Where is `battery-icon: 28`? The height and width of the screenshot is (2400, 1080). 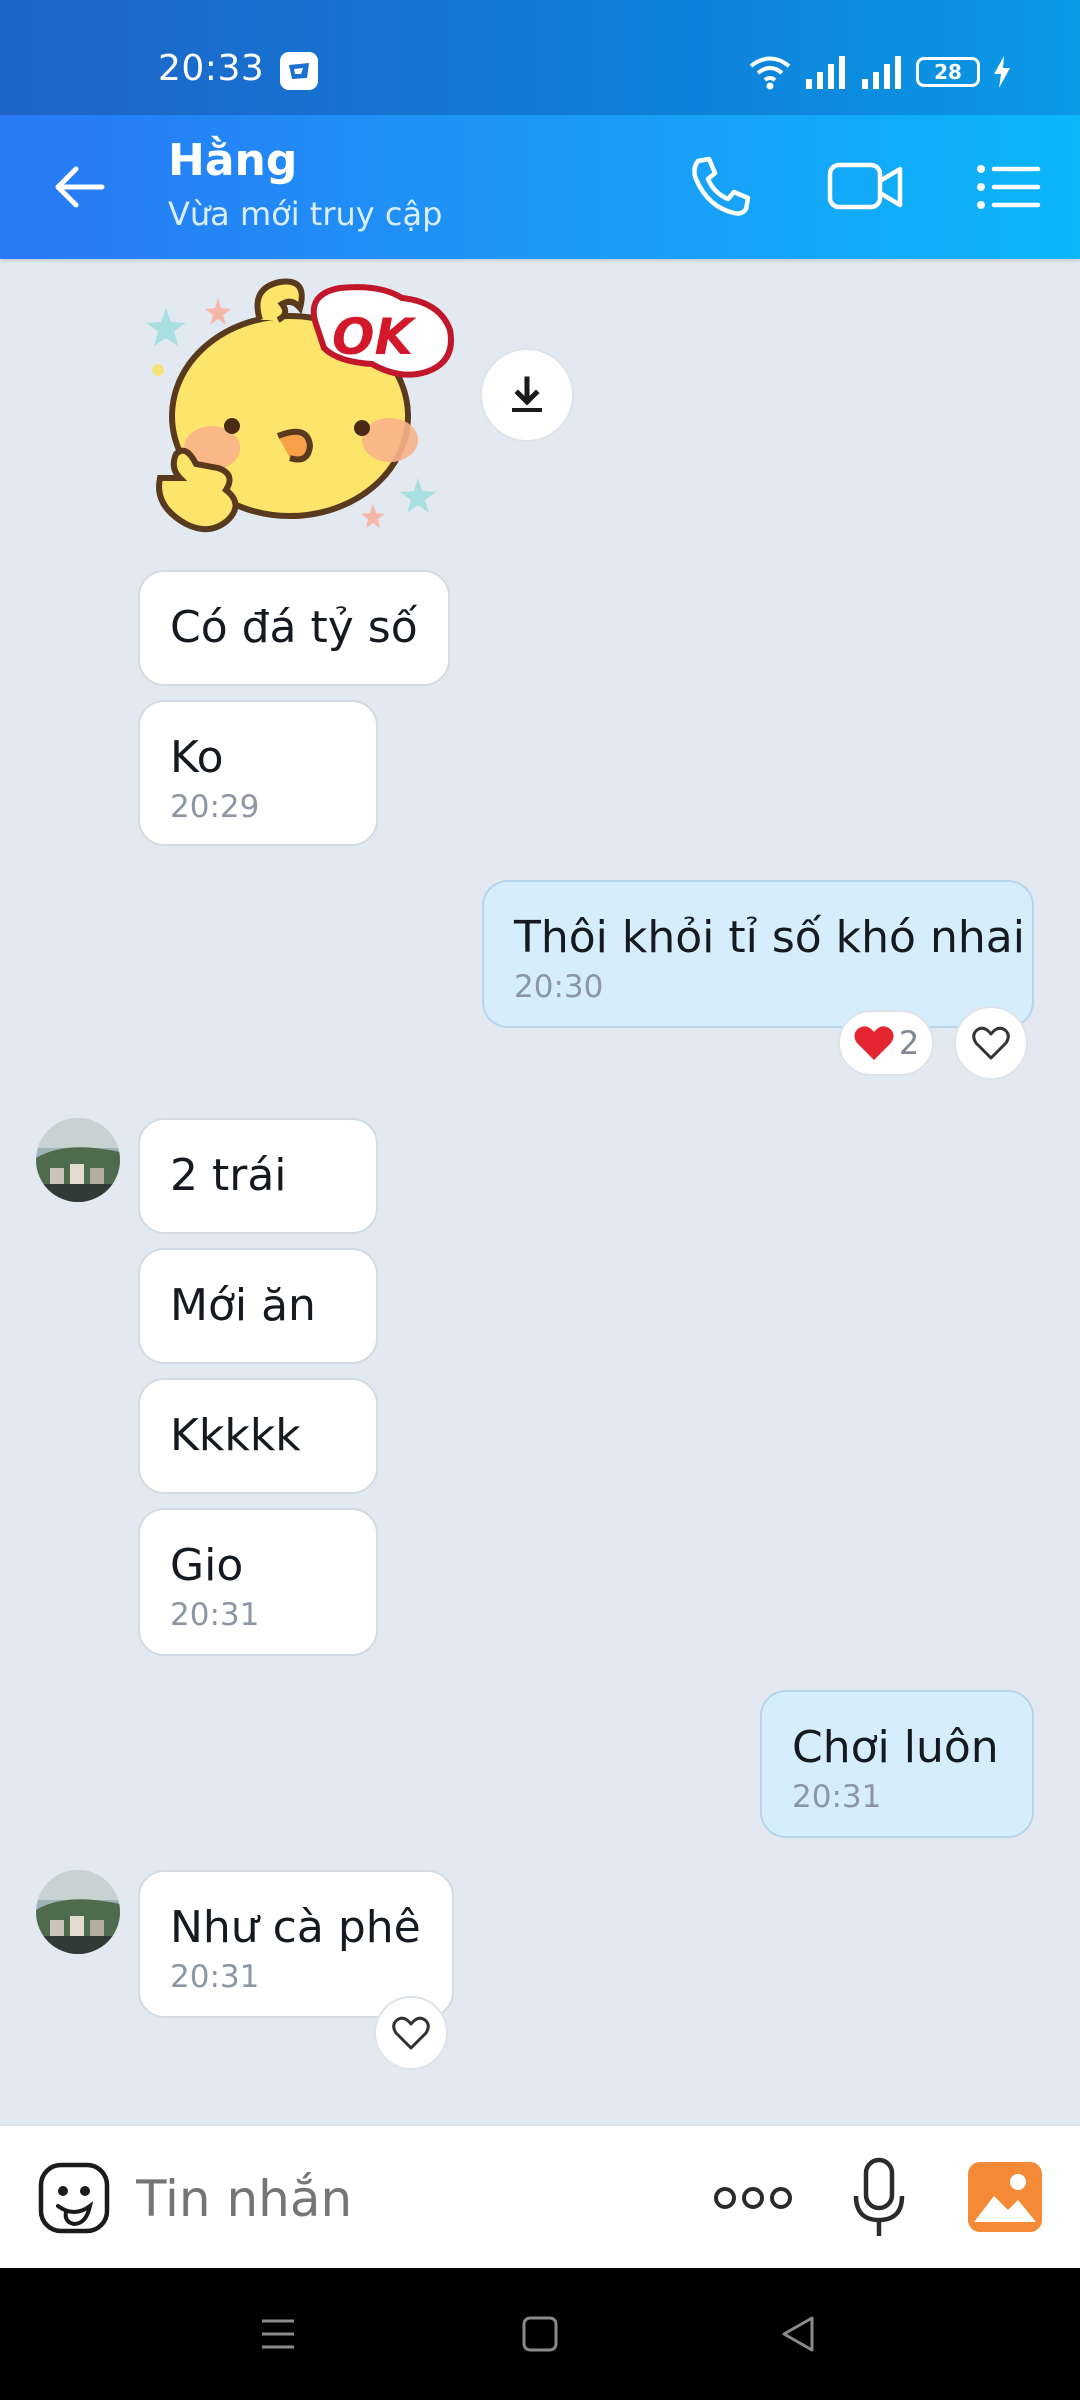 battery-icon: 28 is located at coordinates (948, 72).